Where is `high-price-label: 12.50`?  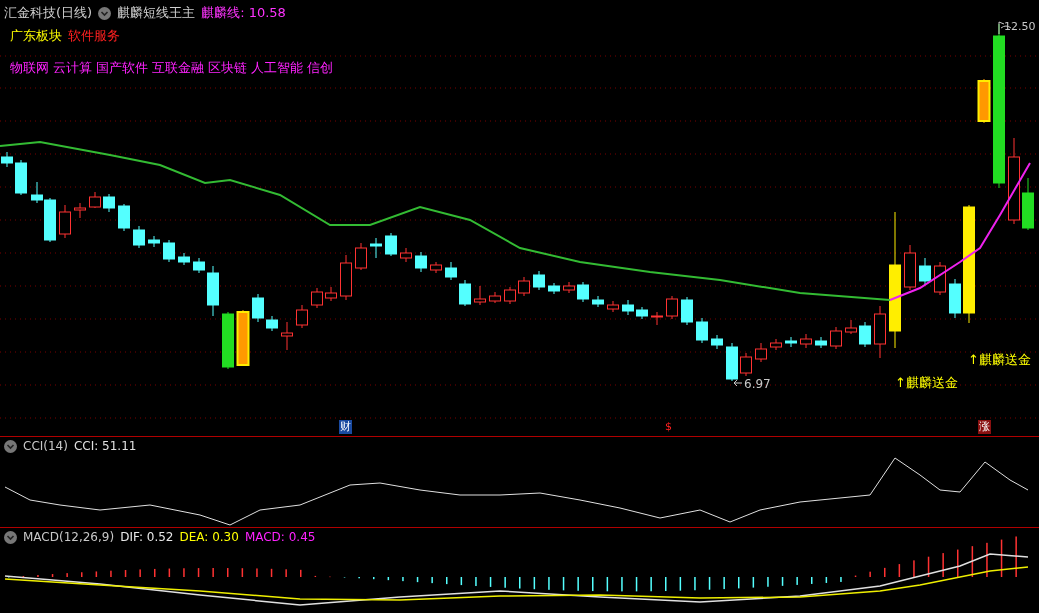
high-price-label: 12.50 is located at coordinates (1020, 26).